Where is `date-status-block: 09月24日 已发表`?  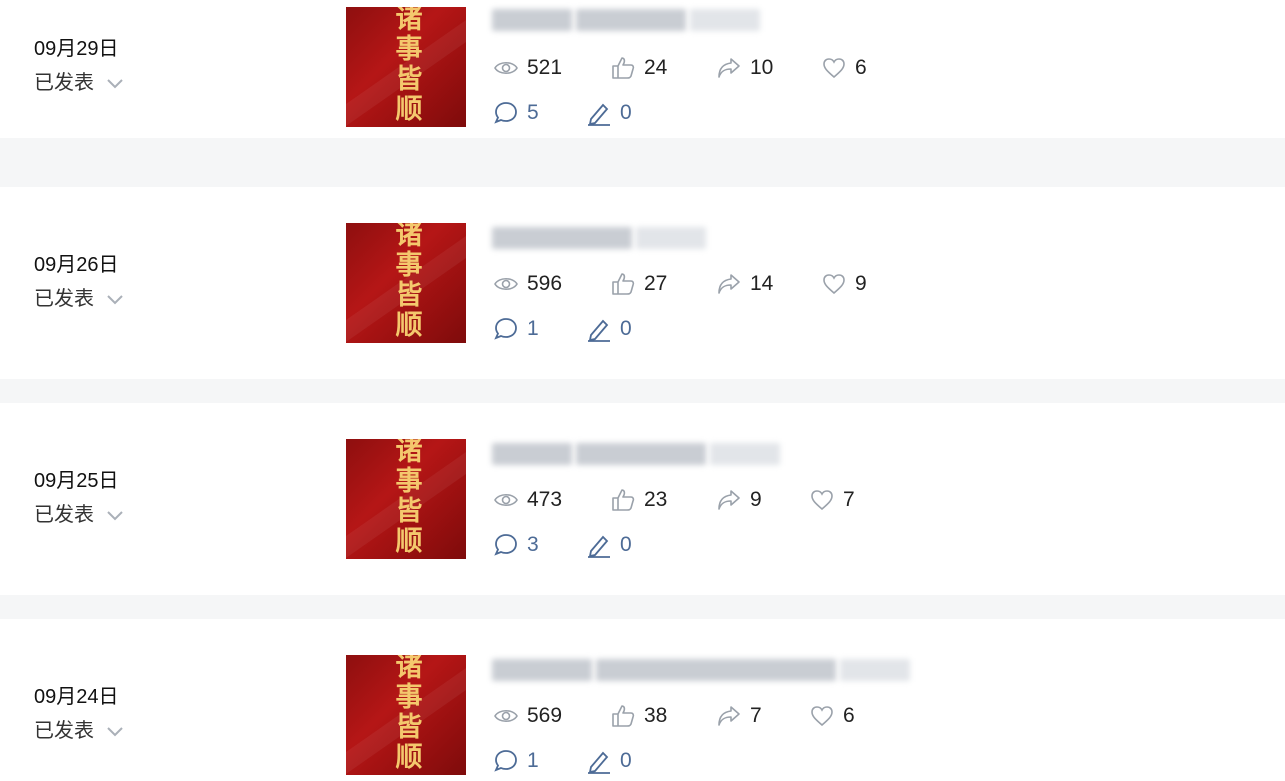
date-status-block: 09月24日 已发表 is located at coordinates (79, 714).